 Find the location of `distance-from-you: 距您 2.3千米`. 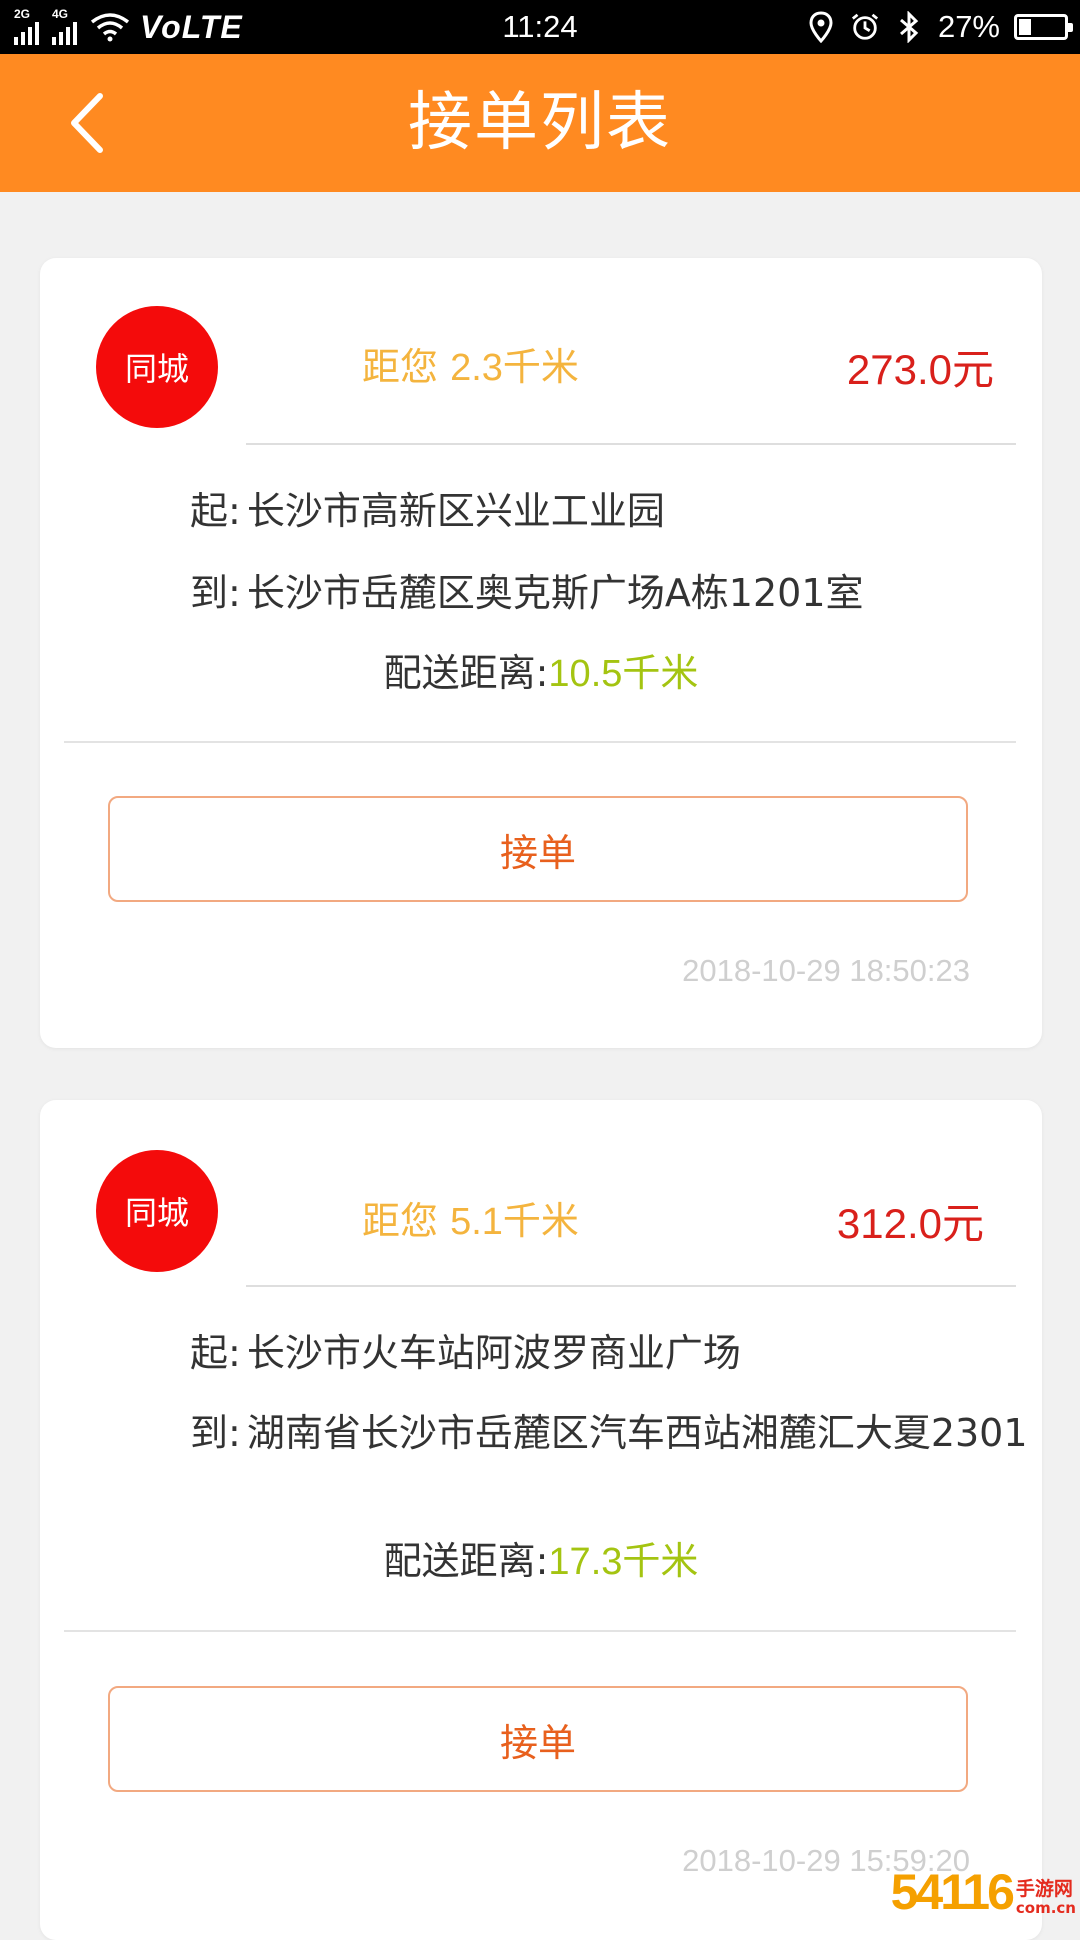

distance-from-you: 距您 2.3千米 is located at coordinates (470, 363).